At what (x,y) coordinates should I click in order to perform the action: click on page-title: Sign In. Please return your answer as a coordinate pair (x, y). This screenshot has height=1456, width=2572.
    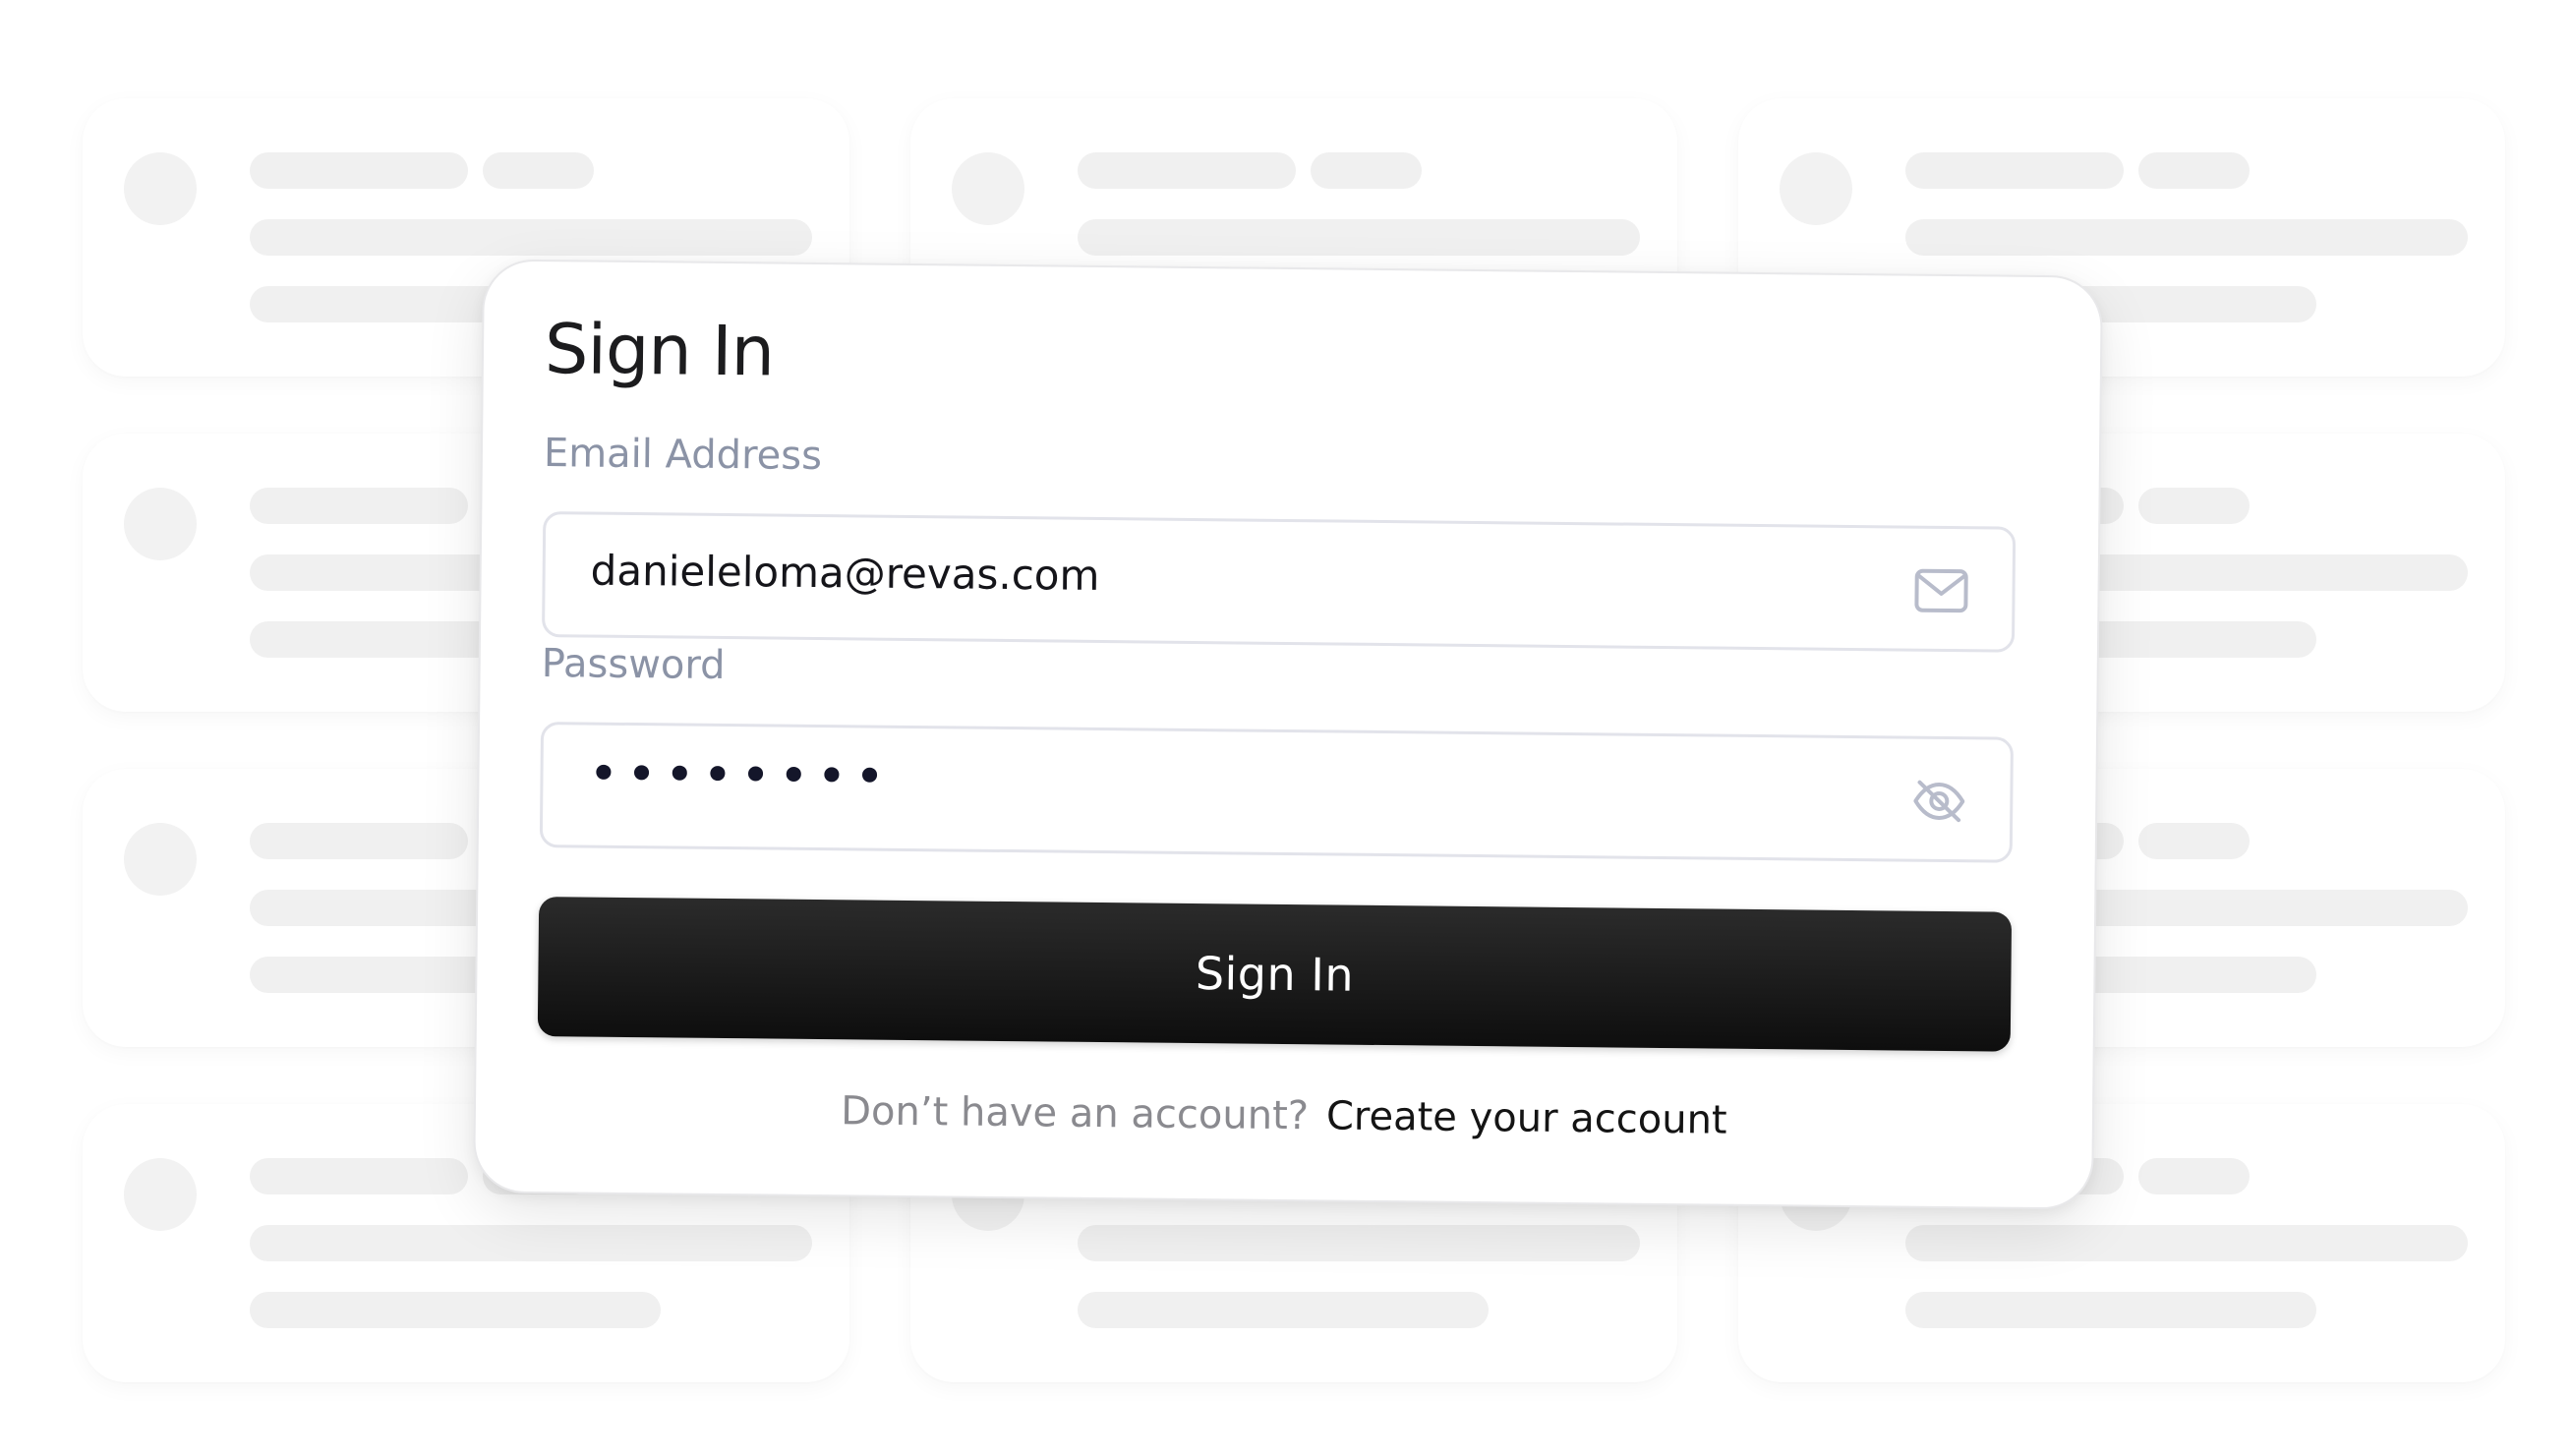
    Looking at the image, I should click on (659, 350).